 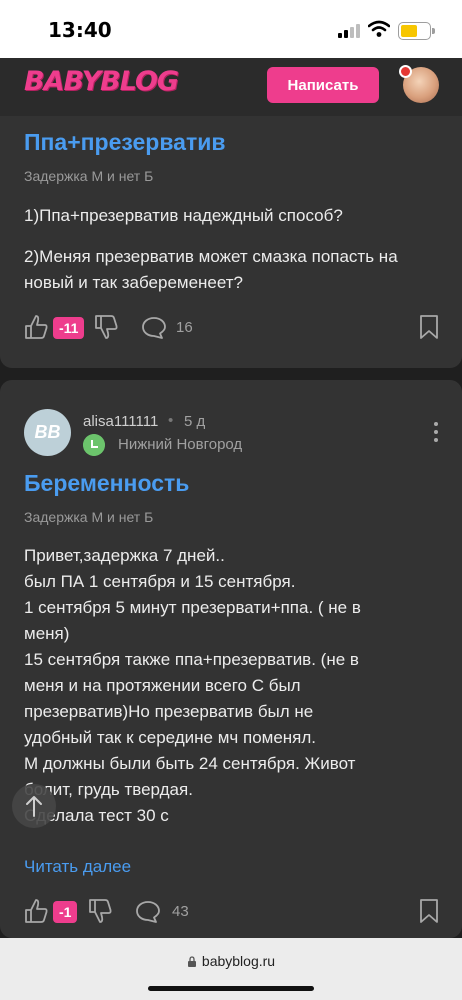 I want to click on more-vertical-icon, so click(x=436, y=434).